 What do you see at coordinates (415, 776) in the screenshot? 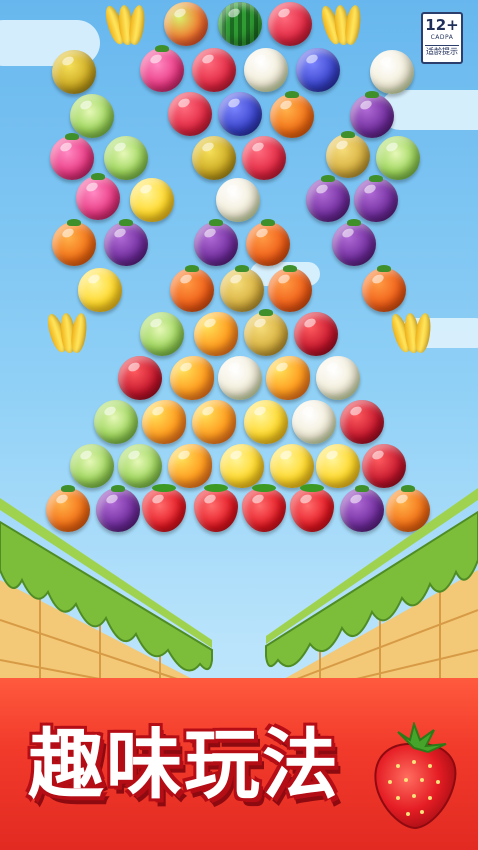
I see `strawberry-icon` at bounding box center [415, 776].